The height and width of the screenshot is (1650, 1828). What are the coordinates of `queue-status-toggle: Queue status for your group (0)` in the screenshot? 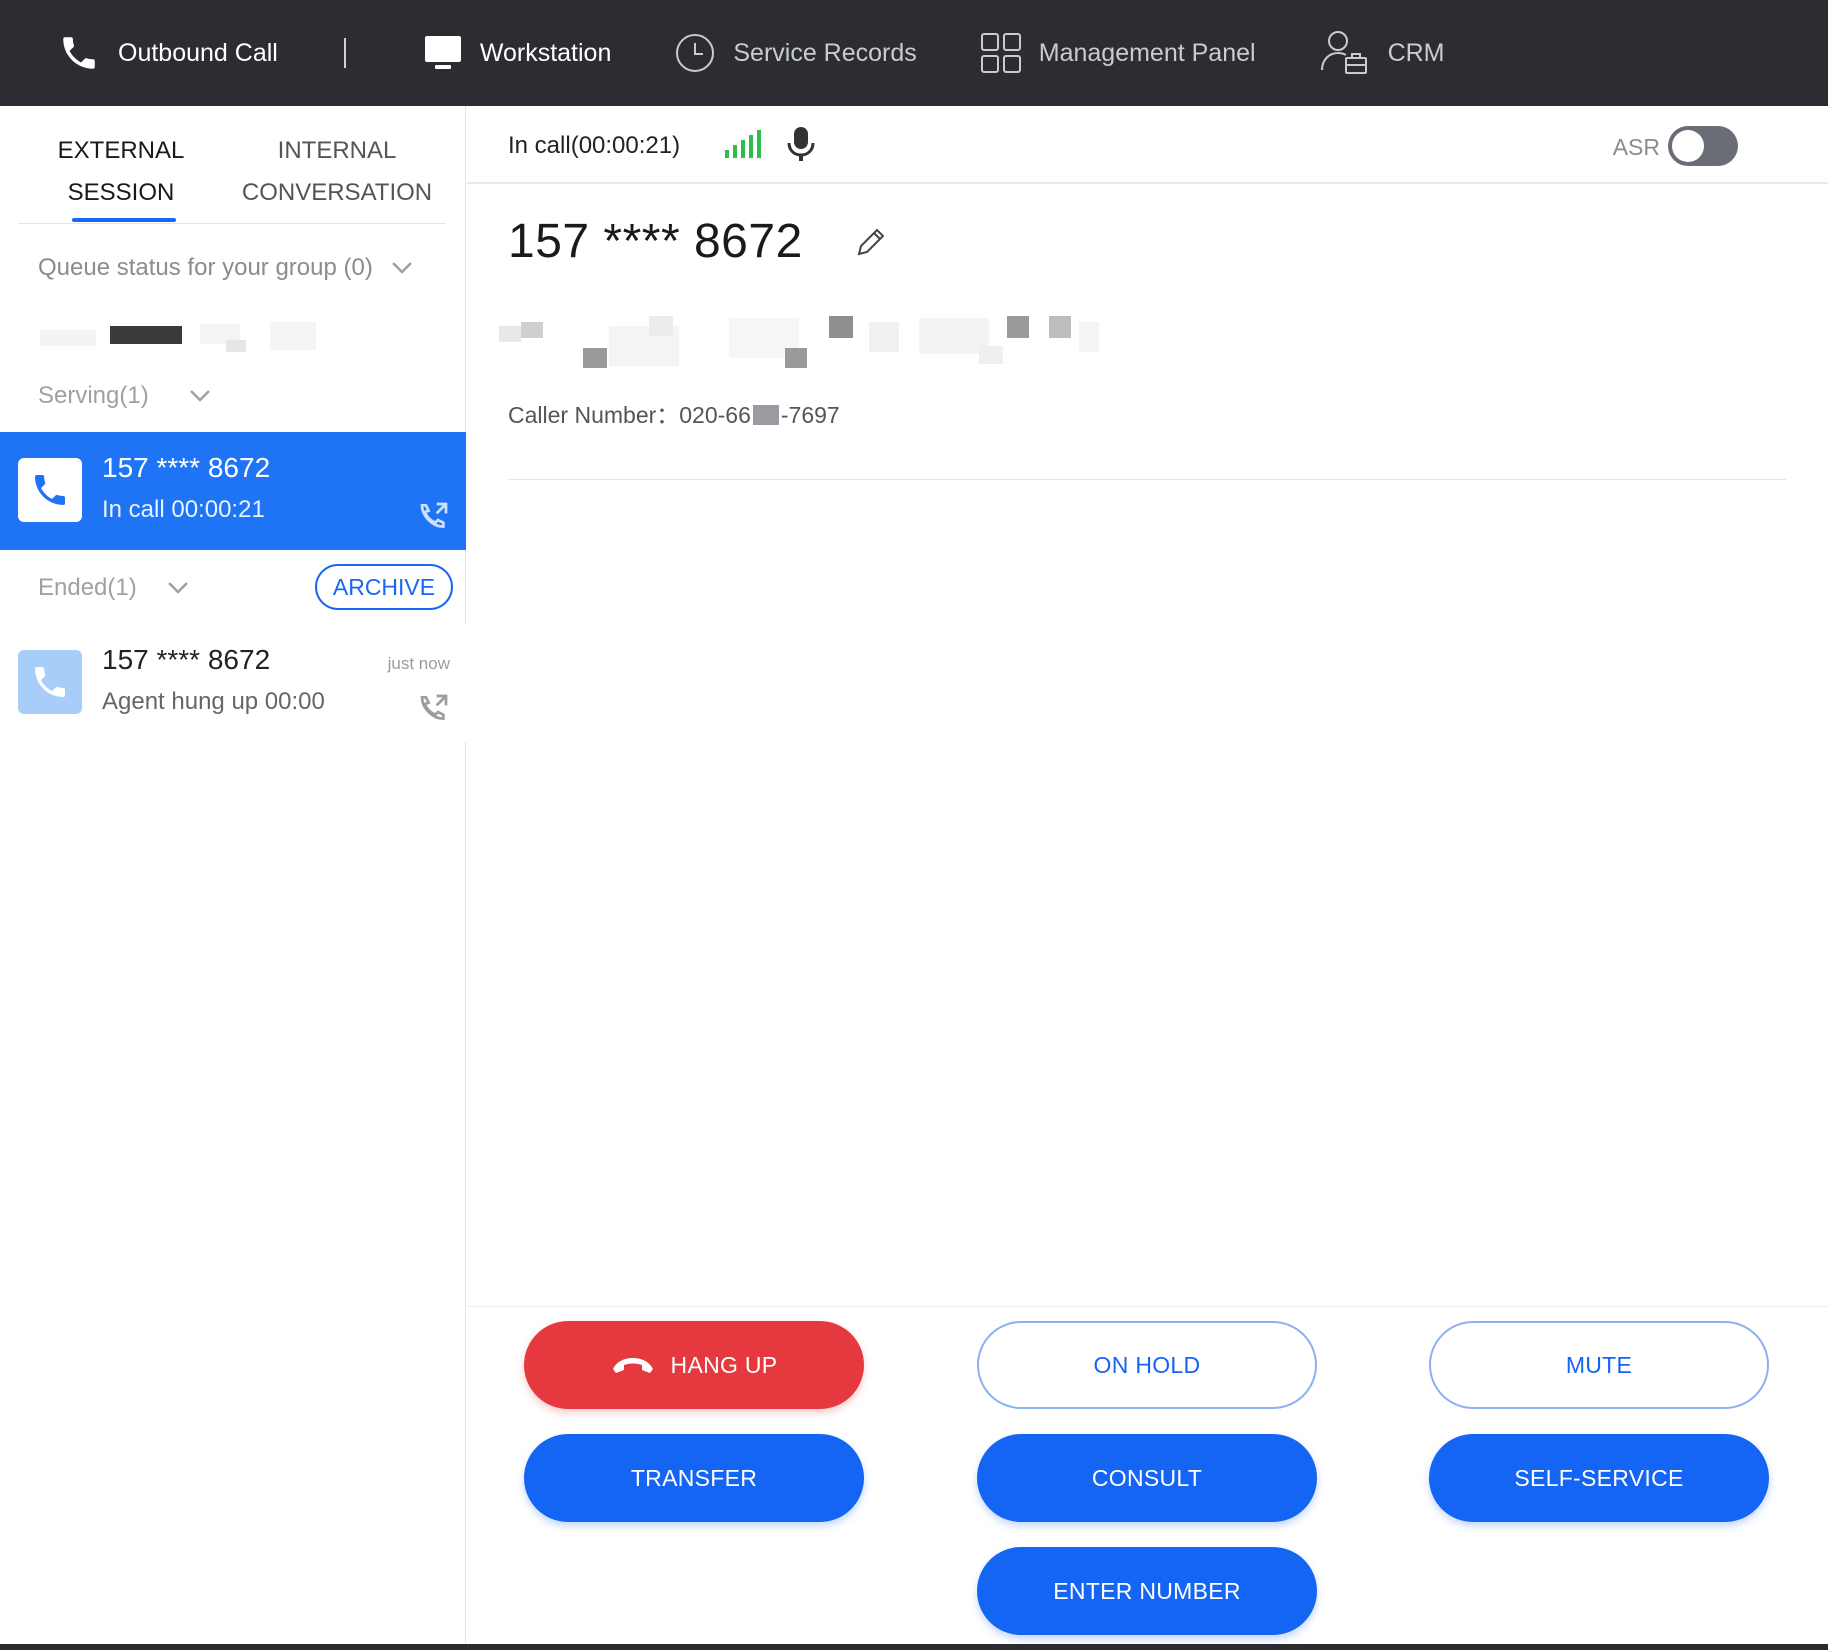 It's located at (225, 268).